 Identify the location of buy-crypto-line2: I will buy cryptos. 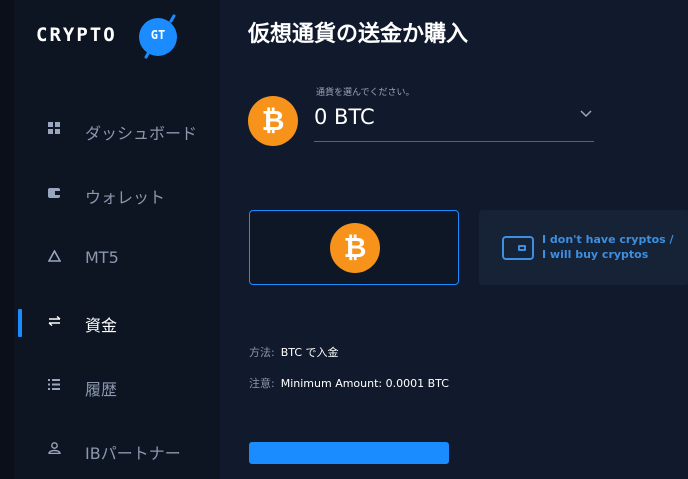
(595, 254).